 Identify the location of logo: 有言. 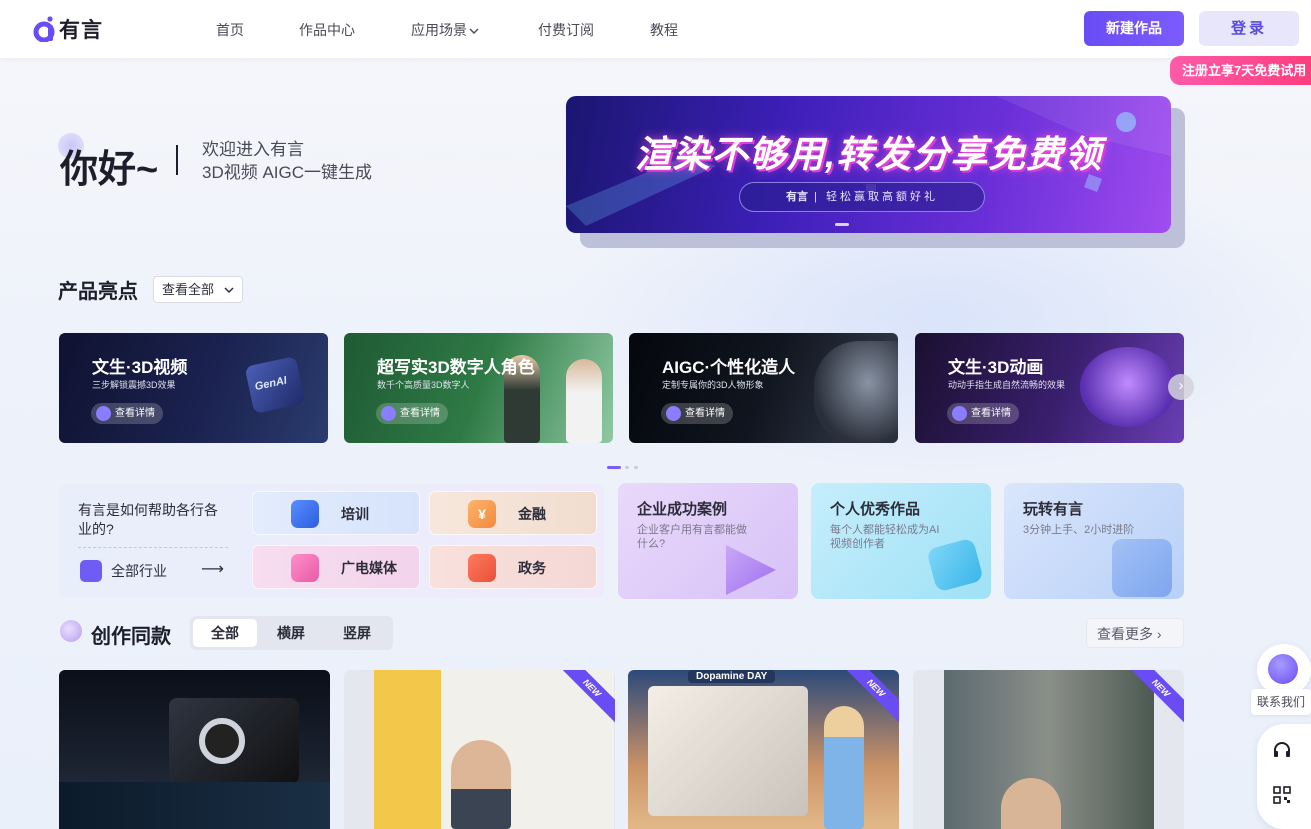
(68, 29).